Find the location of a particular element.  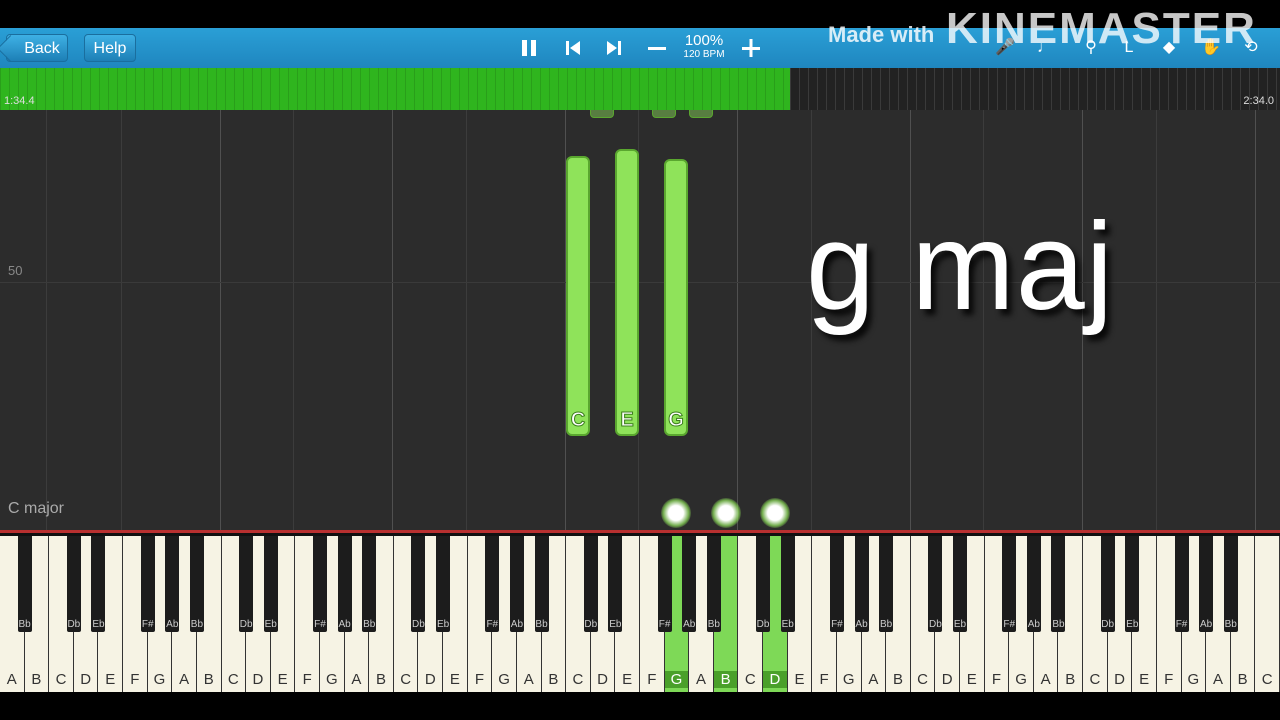

help-button: Help is located at coordinates (110, 48).